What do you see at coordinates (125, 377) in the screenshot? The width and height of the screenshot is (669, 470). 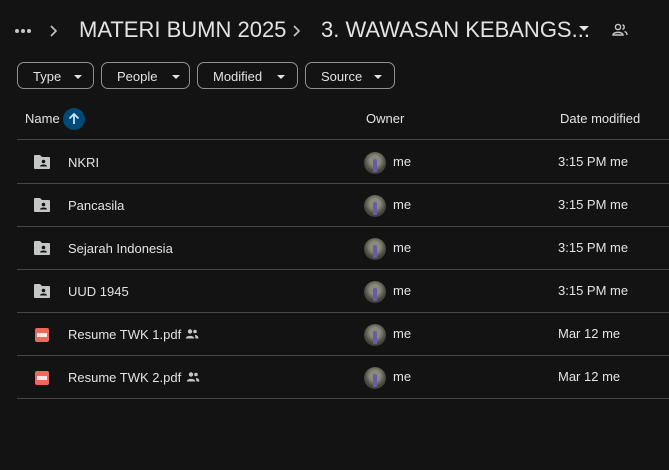 I see `file-name: Resume TWK 2.pdf` at bounding box center [125, 377].